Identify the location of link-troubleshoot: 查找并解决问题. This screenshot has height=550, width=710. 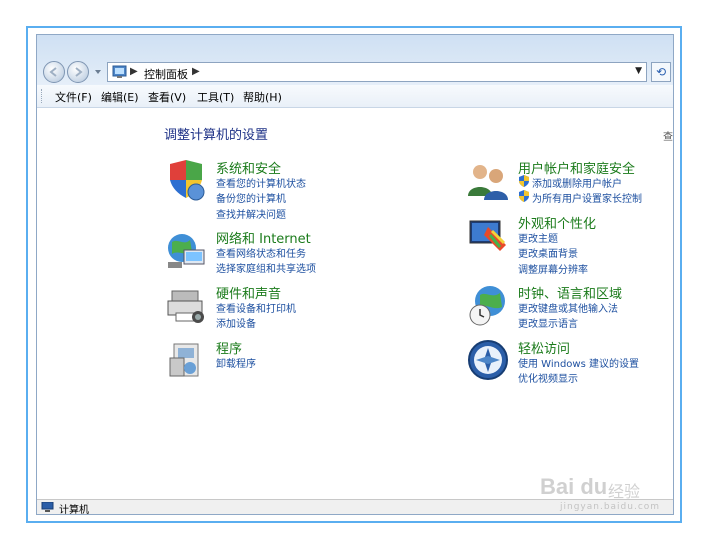
(251, 213).